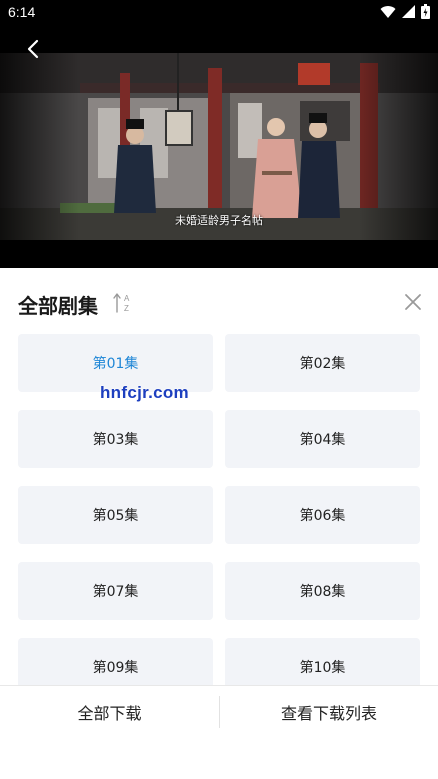  I want to click on episode-button: 第10集, so click(322, 661).